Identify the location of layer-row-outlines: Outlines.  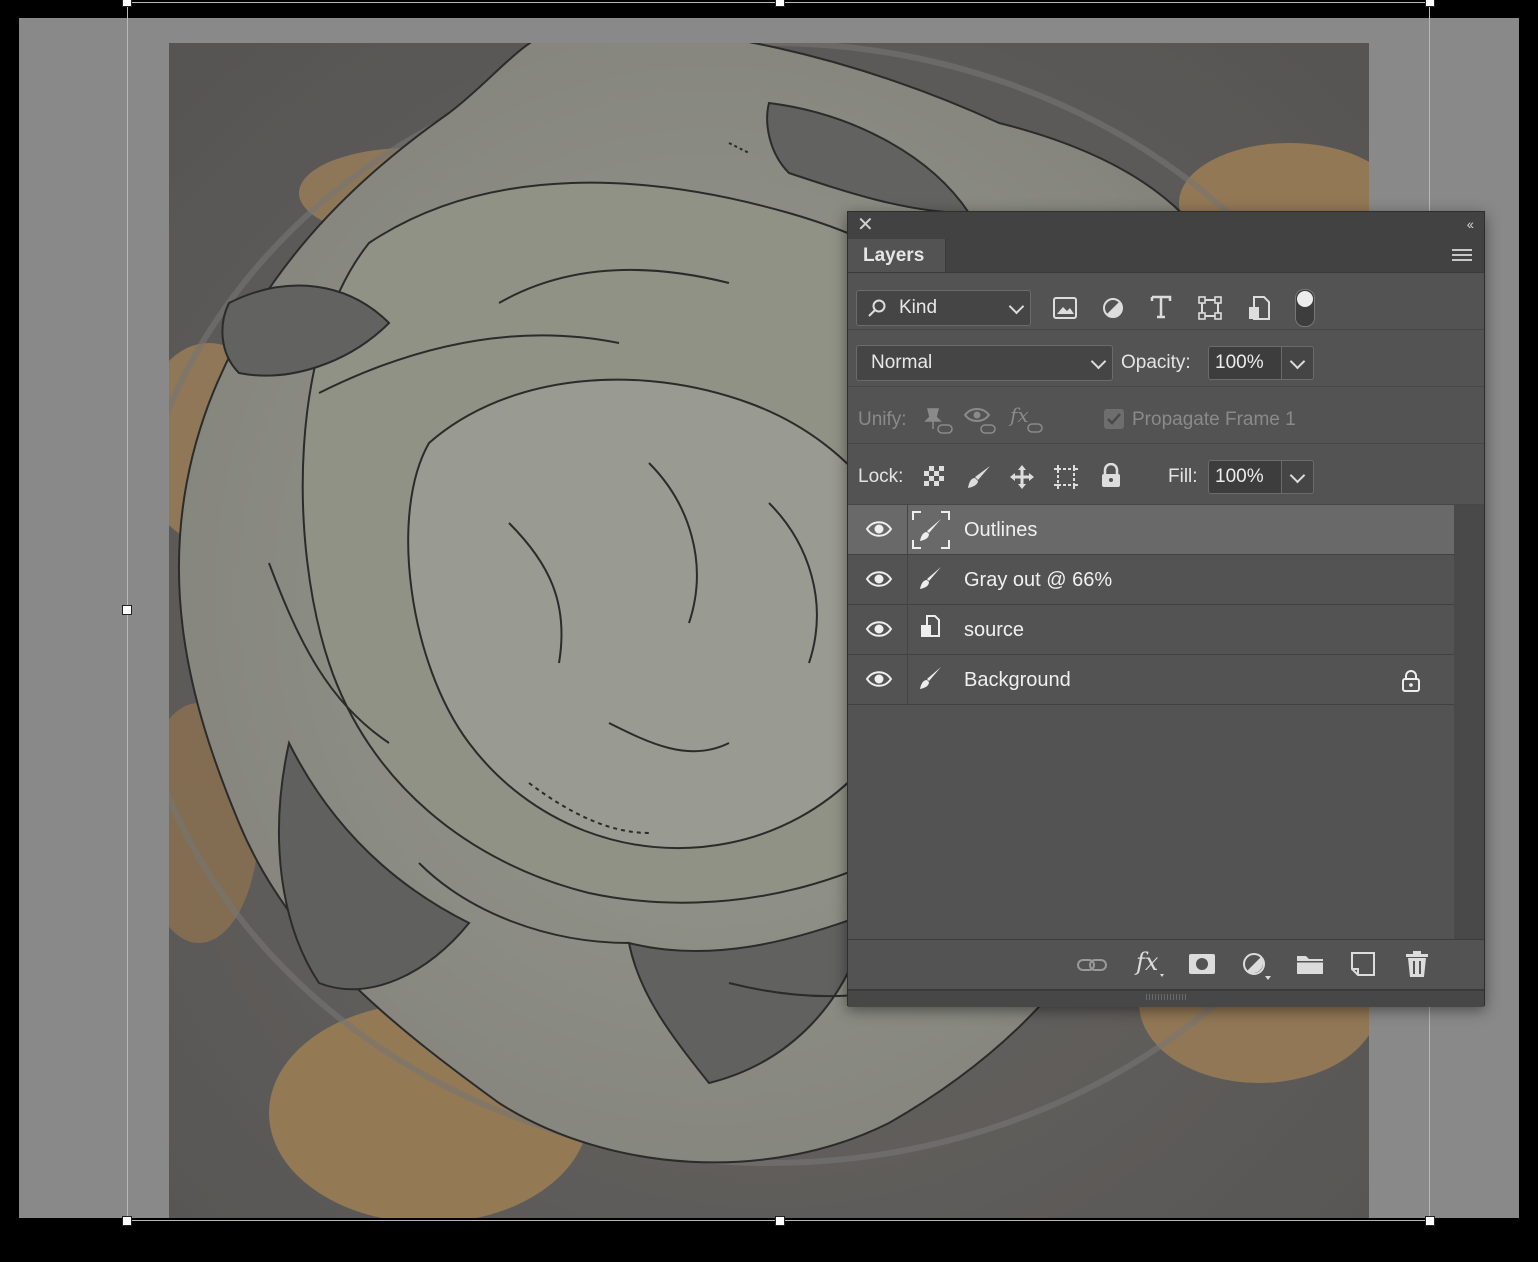
(1151, 530).